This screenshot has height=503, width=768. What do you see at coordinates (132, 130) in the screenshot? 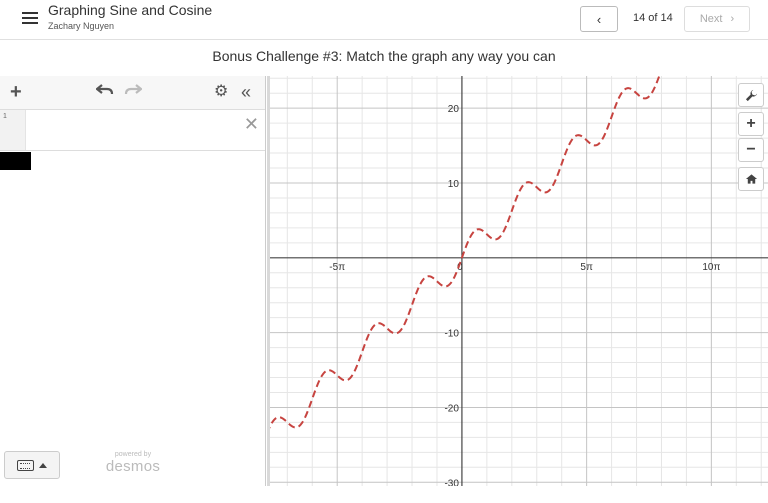
I see `expression-row: 1 ✕` at bounding box center [132, 130].